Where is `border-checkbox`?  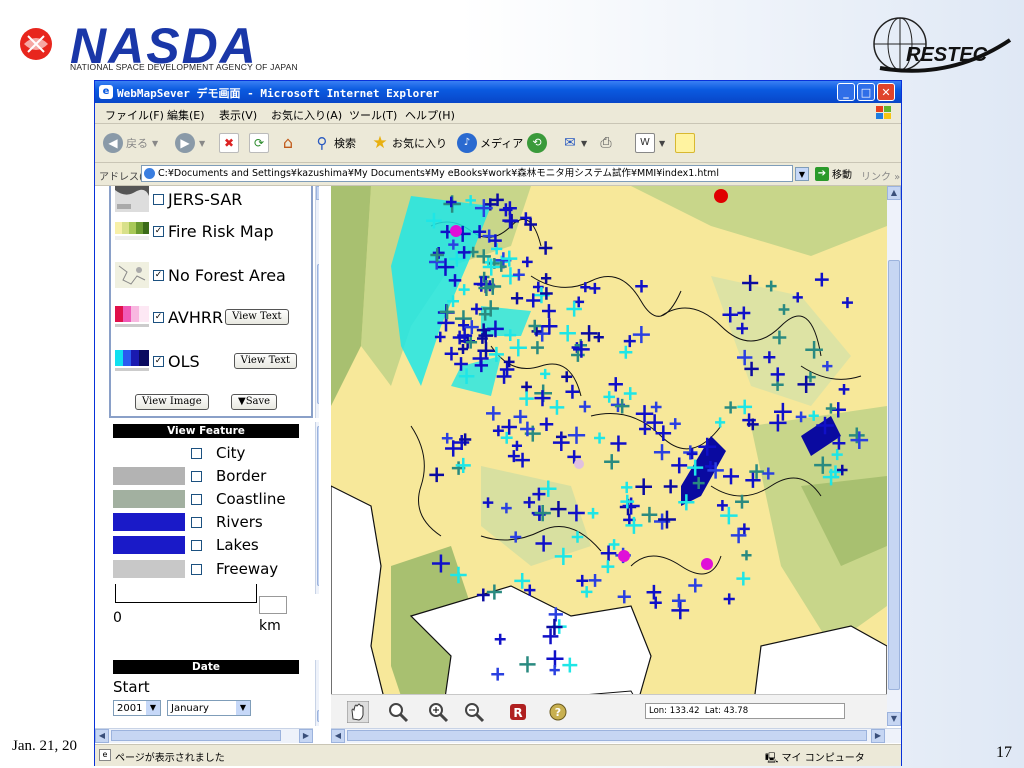
border-checkbox is located at coordinates (196, 476).